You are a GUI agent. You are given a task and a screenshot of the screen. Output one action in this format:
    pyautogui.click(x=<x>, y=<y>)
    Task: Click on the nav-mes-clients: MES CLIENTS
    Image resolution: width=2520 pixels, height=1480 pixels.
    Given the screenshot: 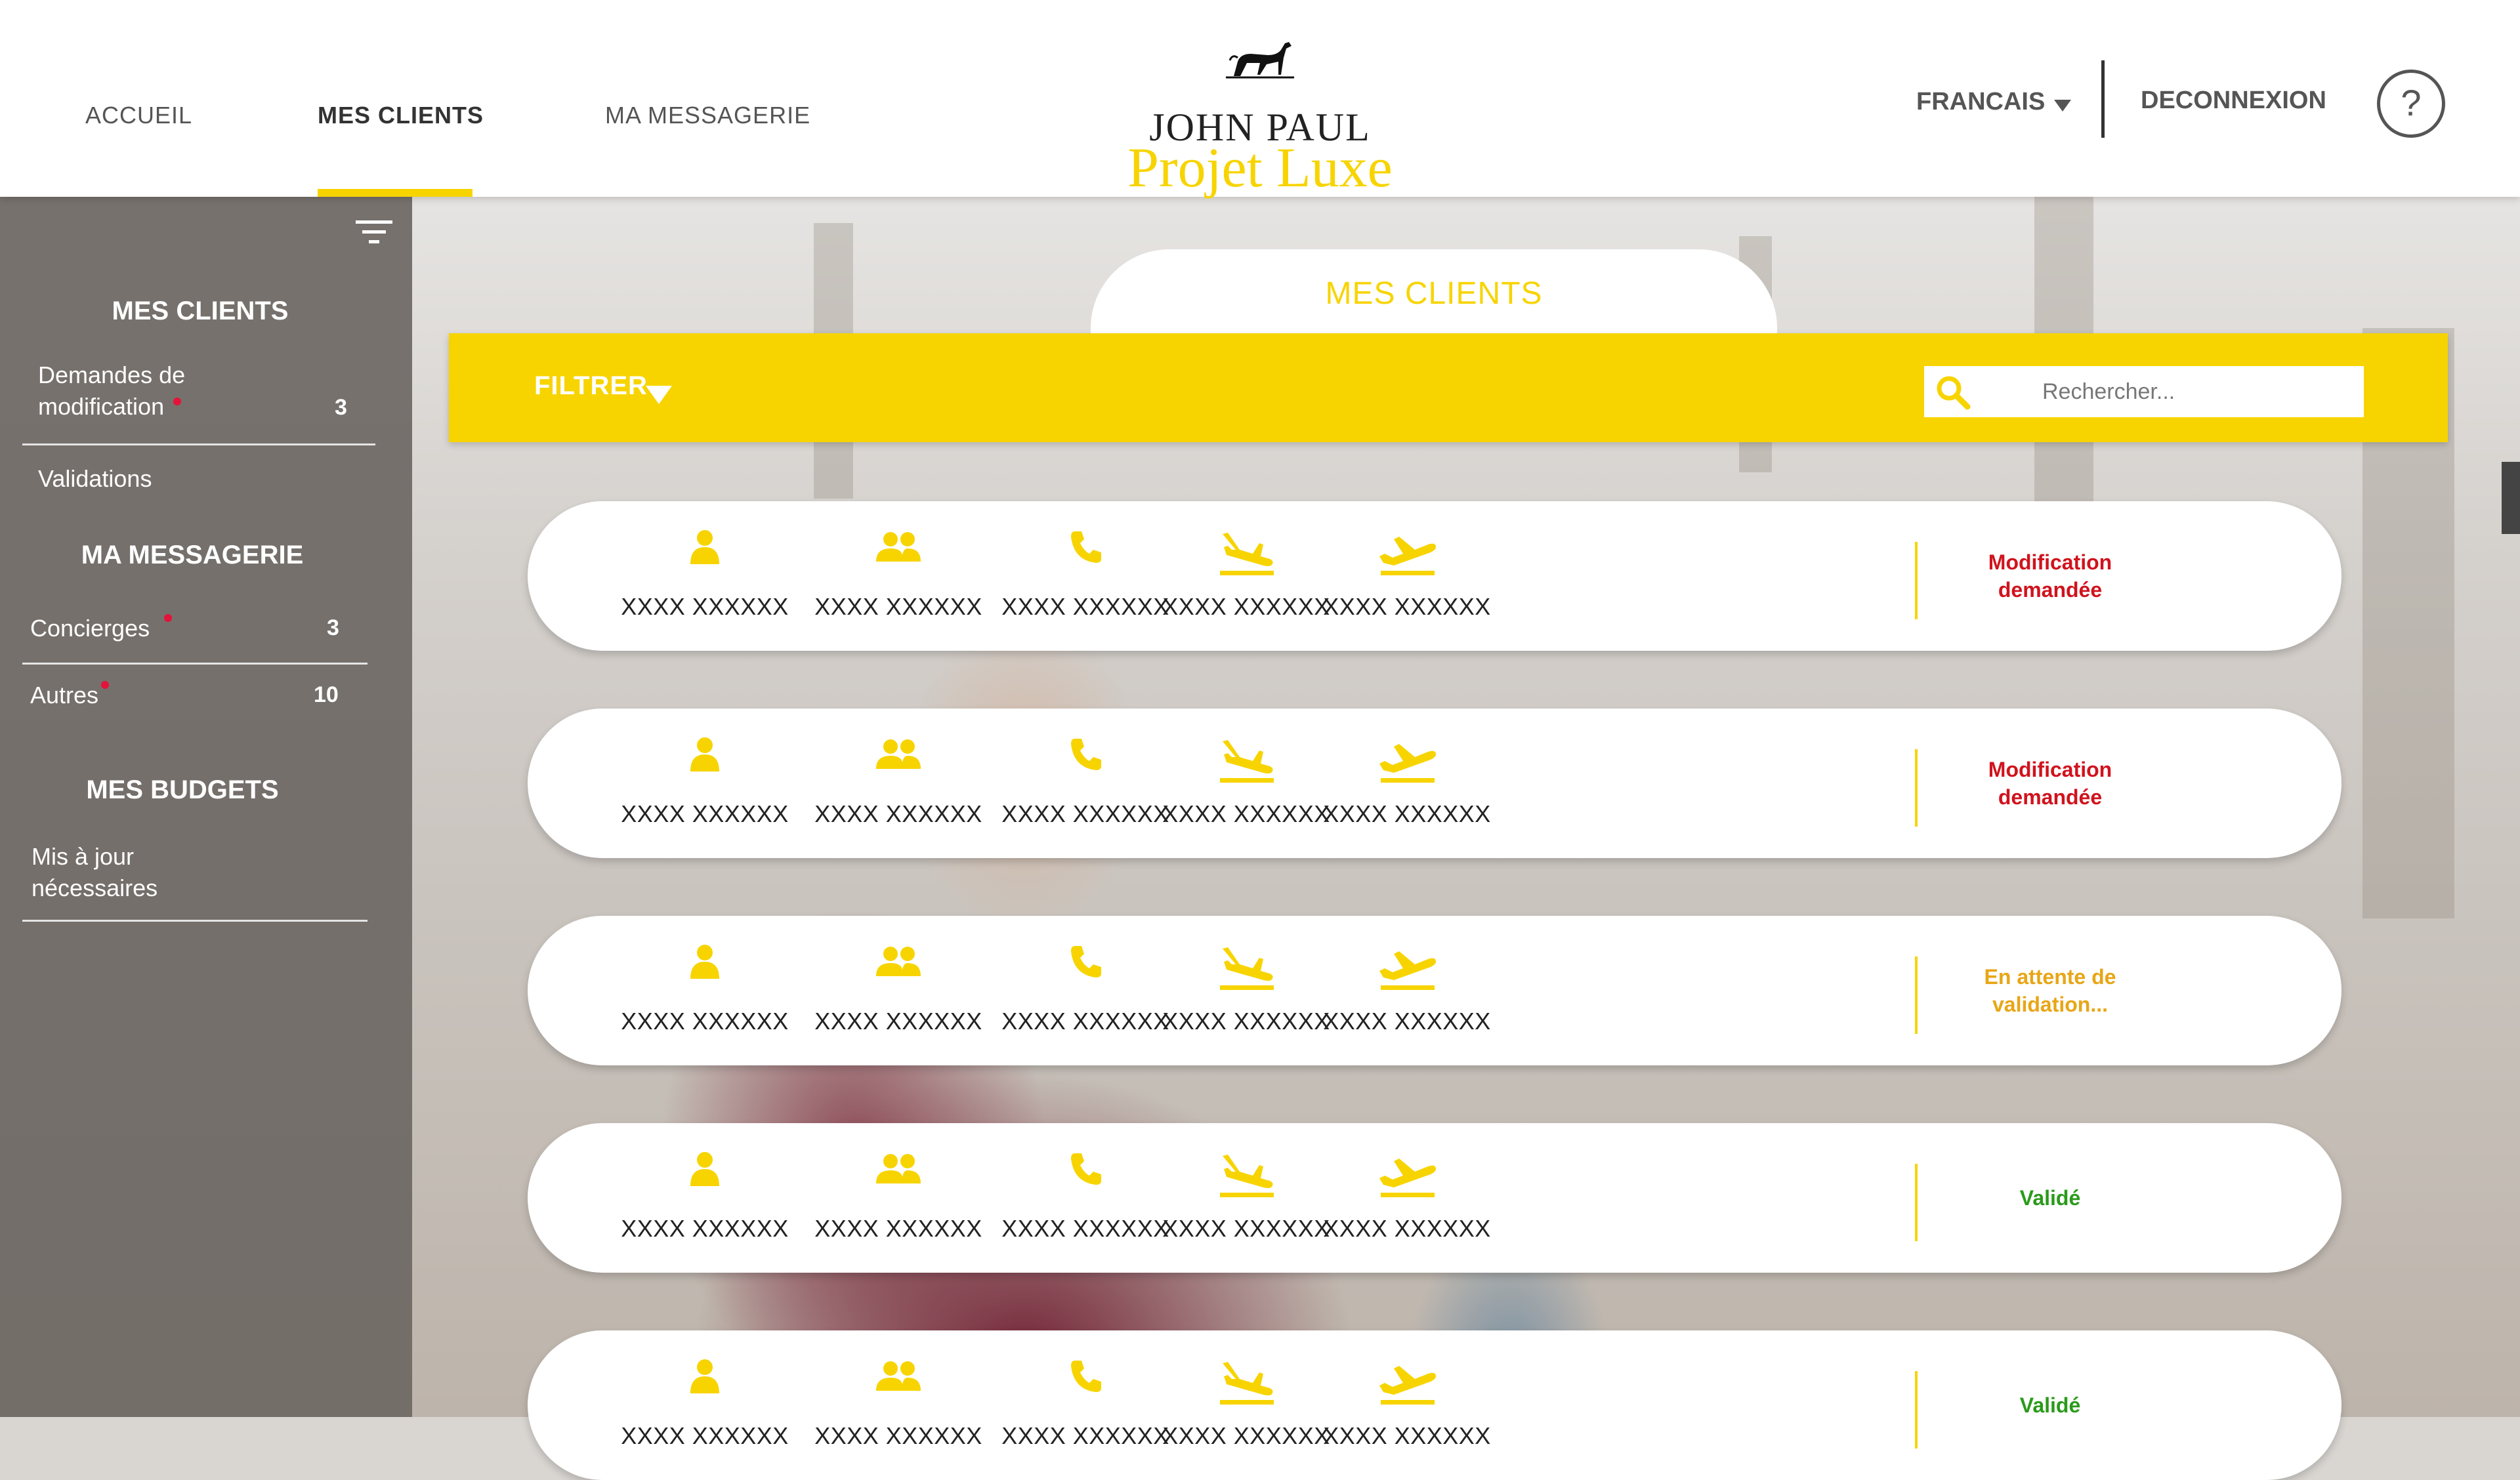 What is the action you would take?
    pyautogui.click(x=401, y=115)
    